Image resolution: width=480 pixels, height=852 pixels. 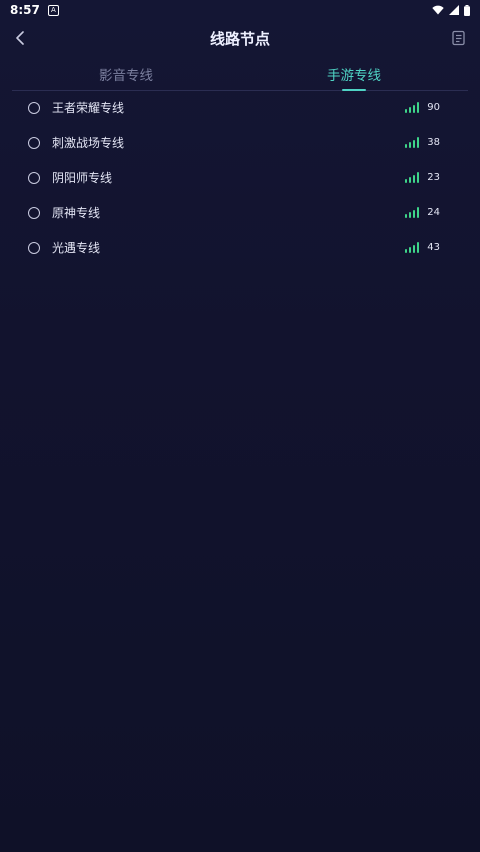 What do you see at coordinates (240, 247) in the screenshot?
I see `list-item: 光遇专线 43` at bounding box center [240, 247].